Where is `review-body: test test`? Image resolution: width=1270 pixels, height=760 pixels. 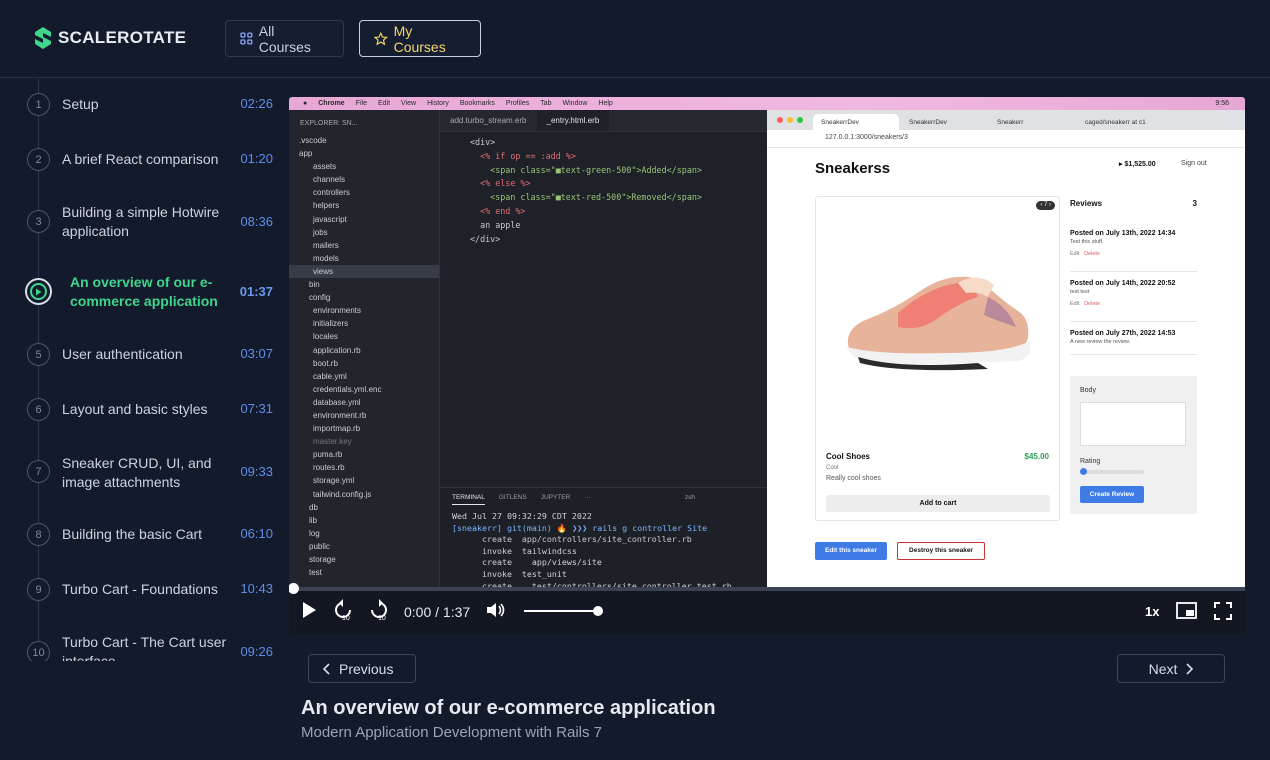 review-body: test test is located at coordinates (1080, 292).